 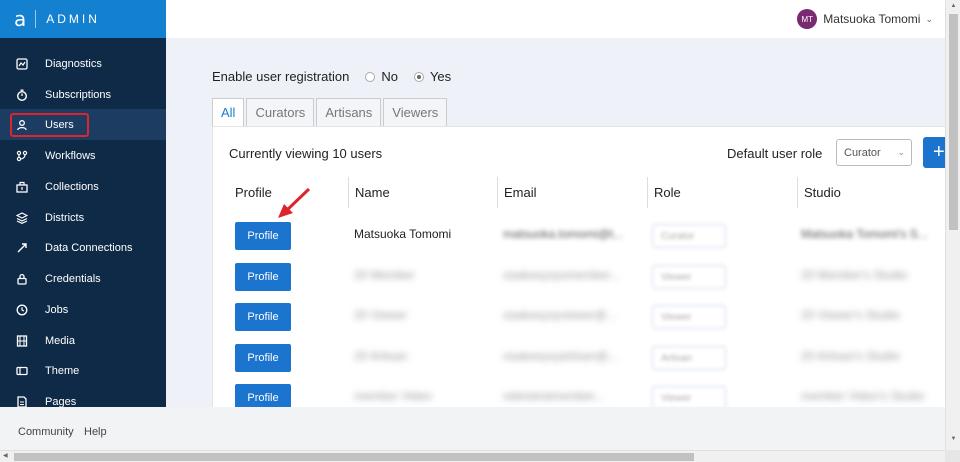 I want to click on sidebar-item-label: Jobs, so click(x=57, y=309).